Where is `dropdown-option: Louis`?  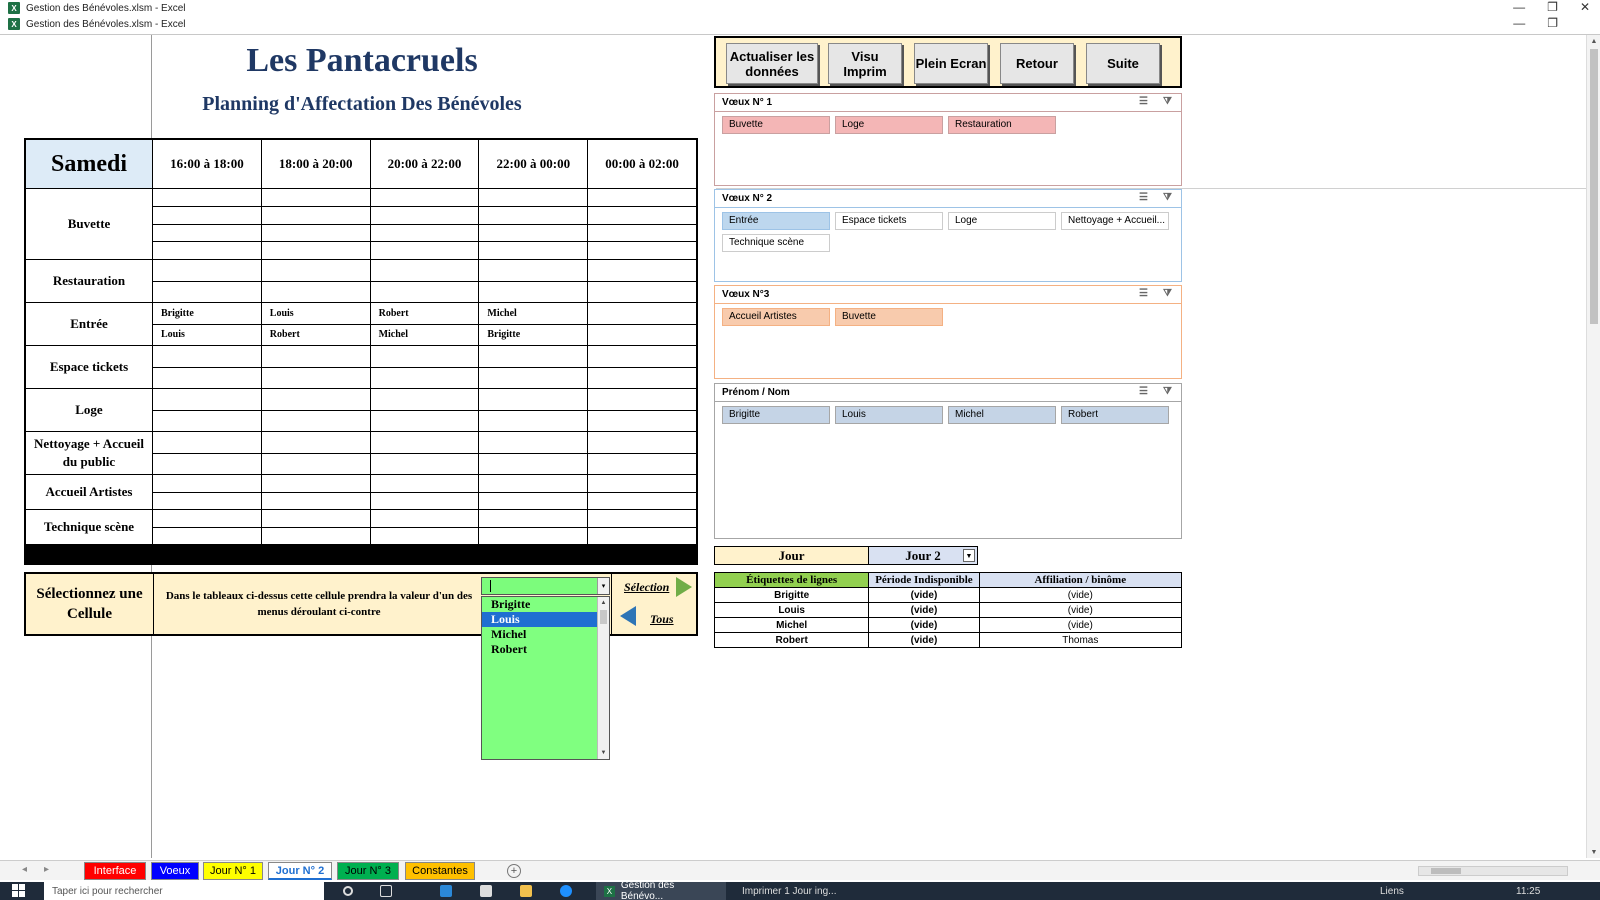 dropdown-option: Louis is located at coordinates (540, 619).